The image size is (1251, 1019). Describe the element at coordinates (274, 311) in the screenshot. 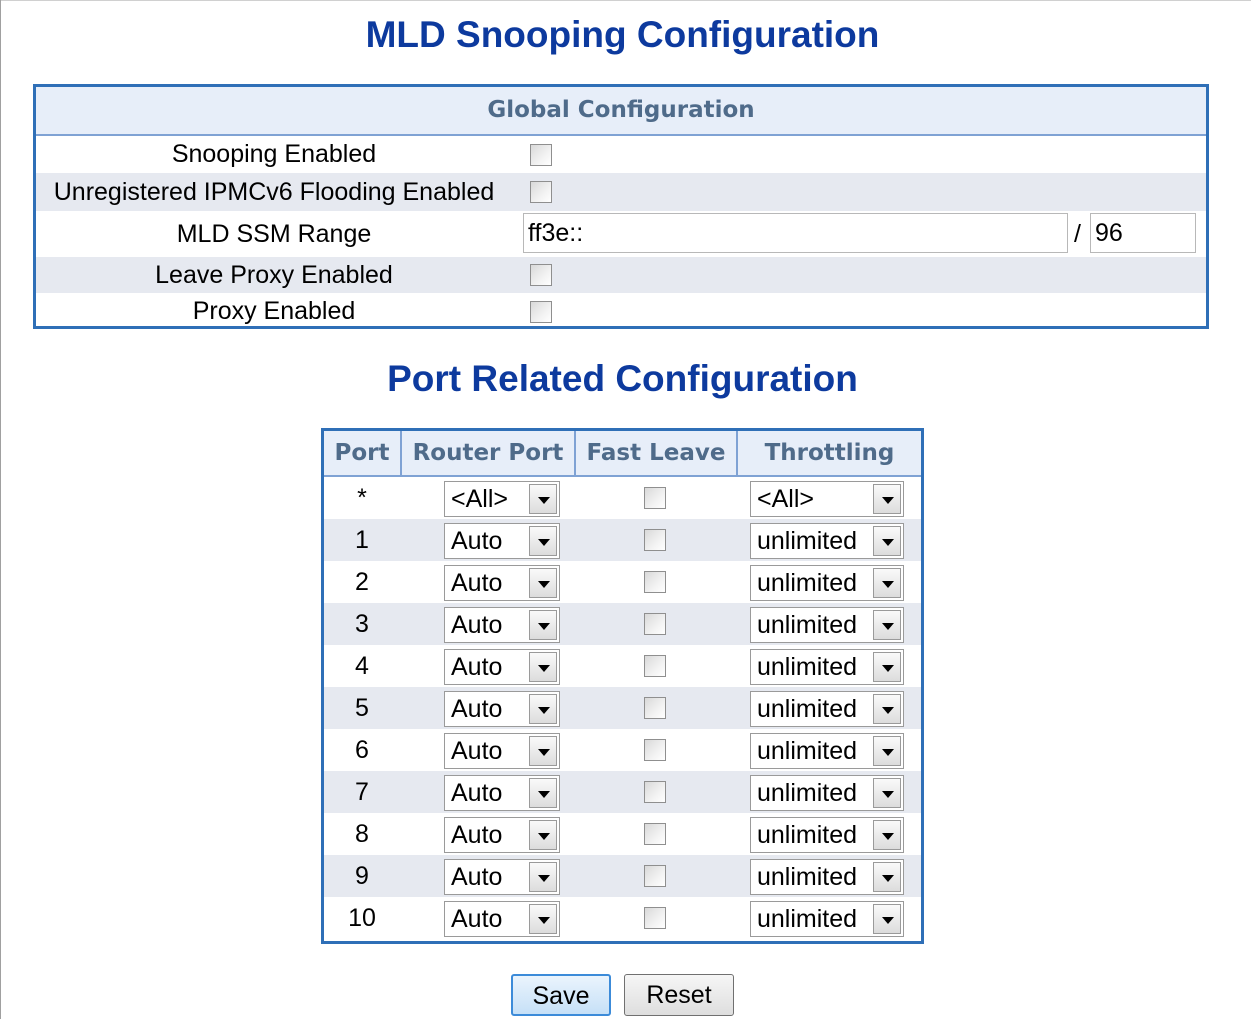

I see `proxy-enabled-label: Proxy Enabled` at that location.